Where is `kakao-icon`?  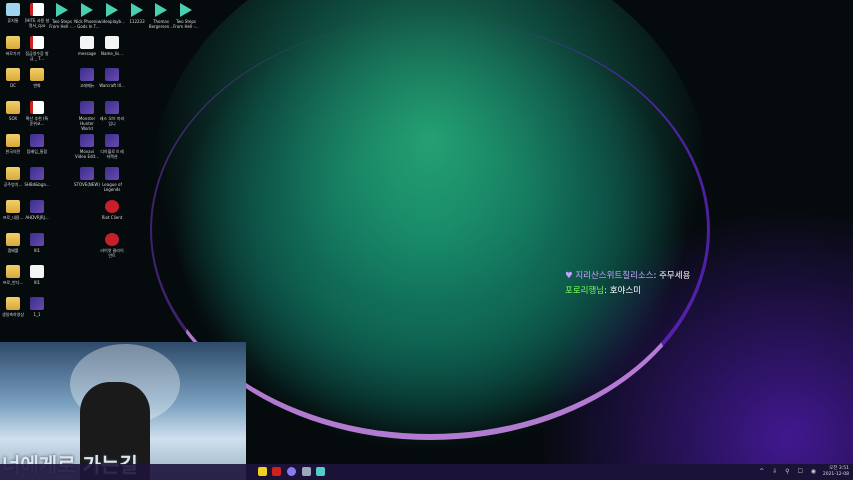
kakao-icon is located at coordinates (262, 471).